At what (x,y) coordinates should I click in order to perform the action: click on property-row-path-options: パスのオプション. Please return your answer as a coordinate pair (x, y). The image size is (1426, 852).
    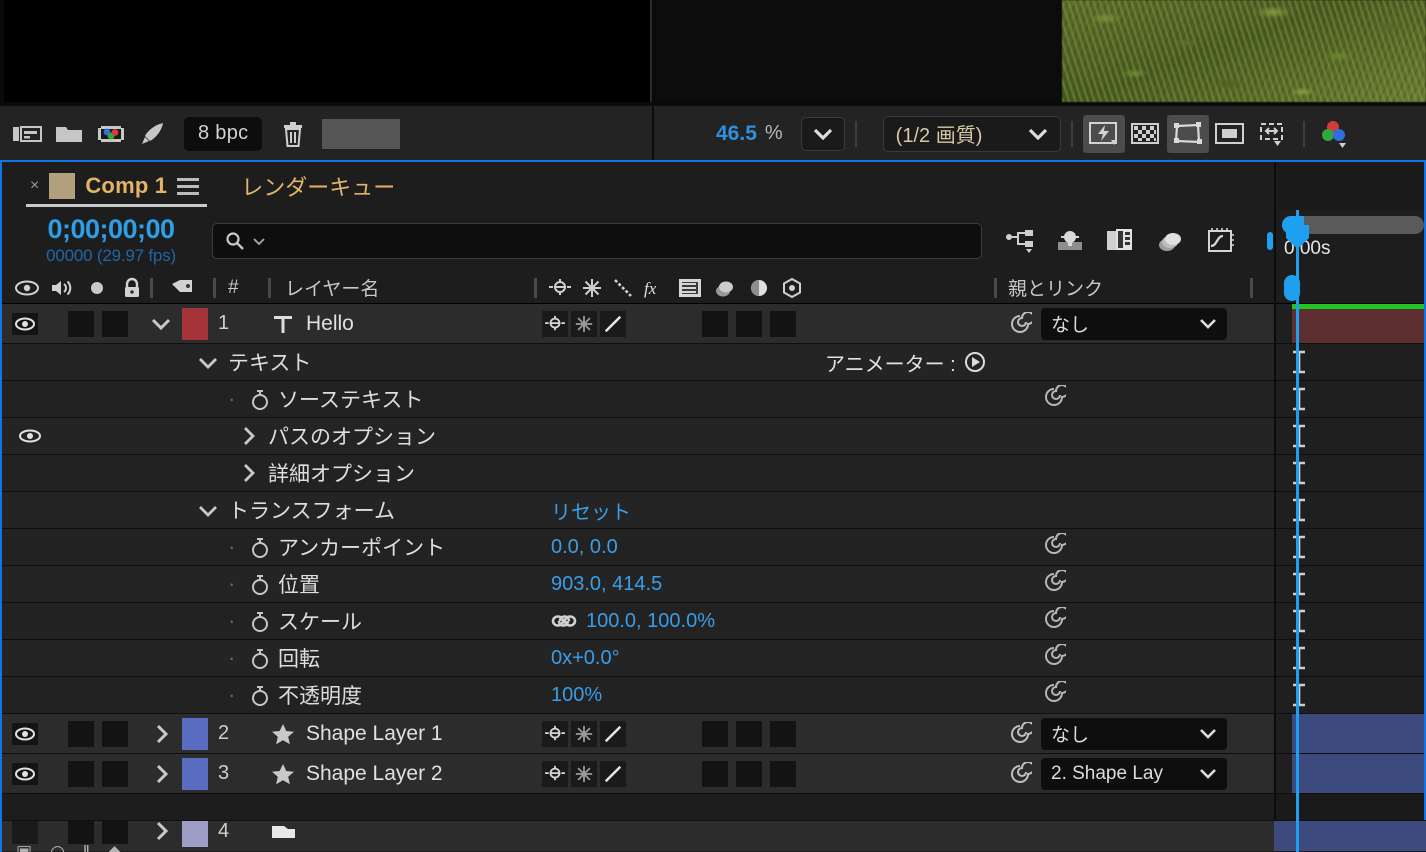
    Looking at the image, I should click on (638, 436).